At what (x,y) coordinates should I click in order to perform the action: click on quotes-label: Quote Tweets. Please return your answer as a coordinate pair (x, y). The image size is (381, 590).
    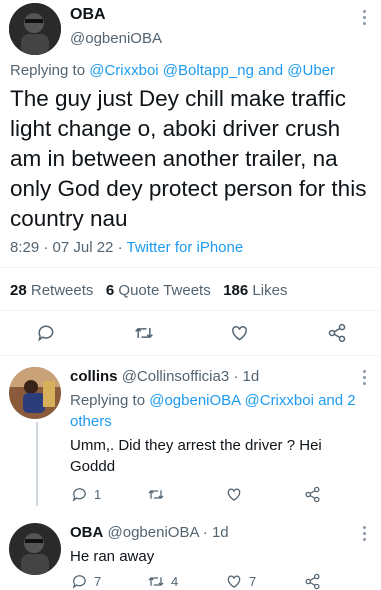
    Looking at the image, I should click on (164, 290).